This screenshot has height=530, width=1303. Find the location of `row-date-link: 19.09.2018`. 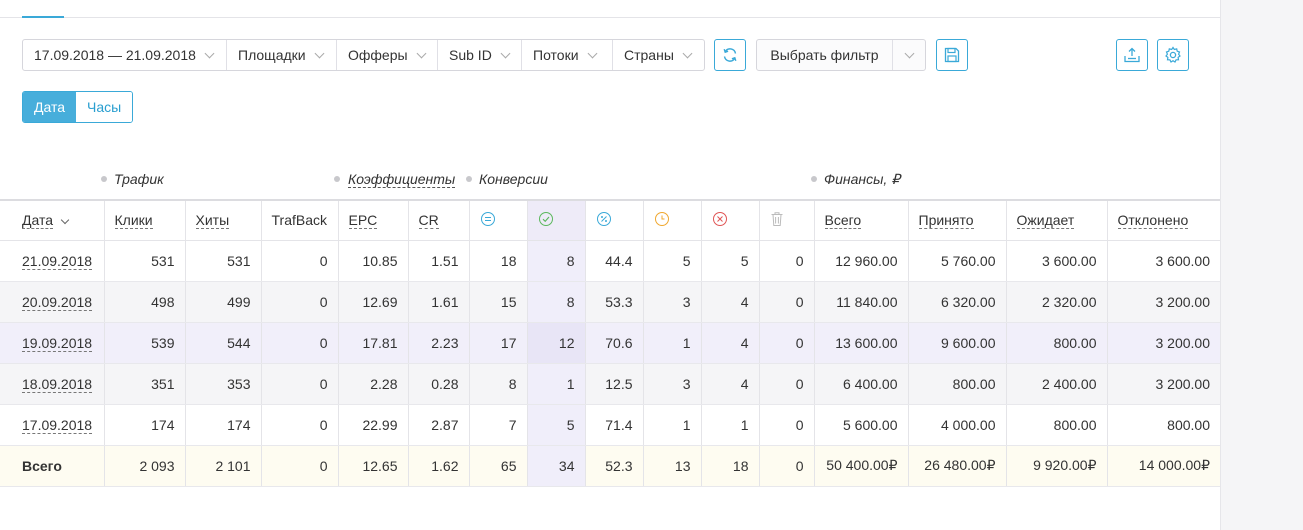

row-date-link: 19.09.2018 is located at coordinates (57, 343).